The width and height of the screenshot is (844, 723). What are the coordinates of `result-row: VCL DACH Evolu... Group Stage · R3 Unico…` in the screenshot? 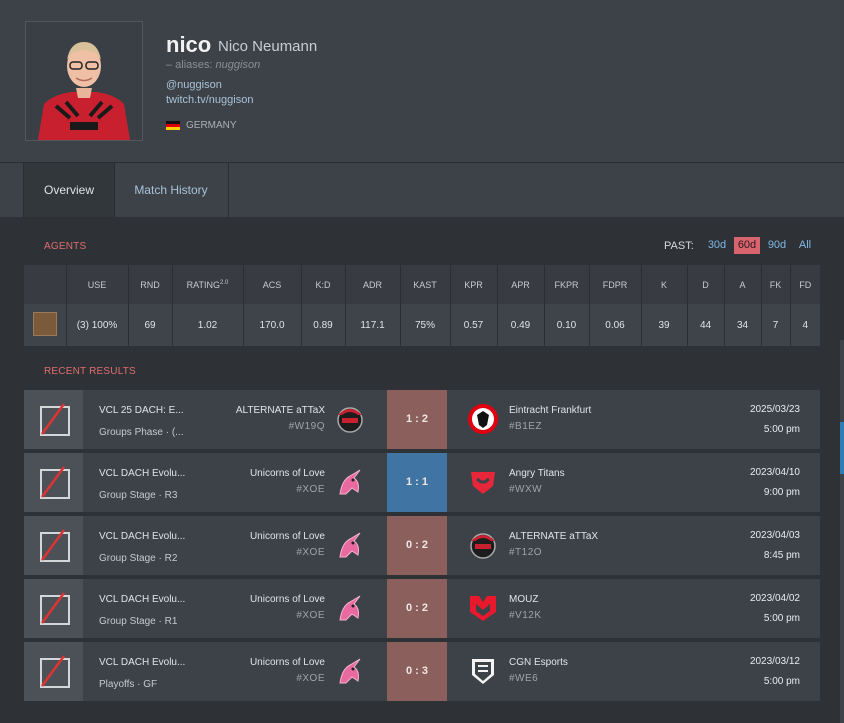 It's located at (422, 482).